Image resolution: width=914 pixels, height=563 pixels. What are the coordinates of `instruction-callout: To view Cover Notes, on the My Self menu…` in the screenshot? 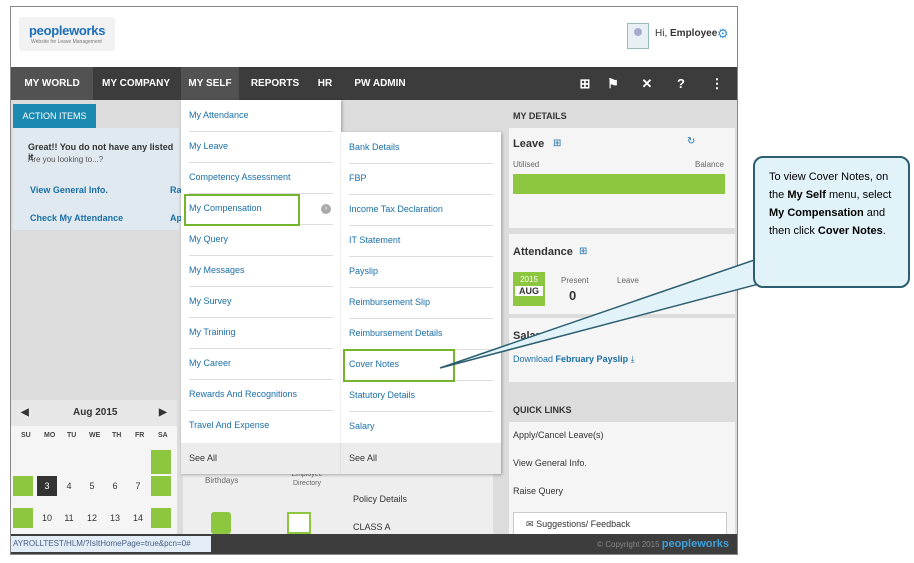 It's located at (831, 222).